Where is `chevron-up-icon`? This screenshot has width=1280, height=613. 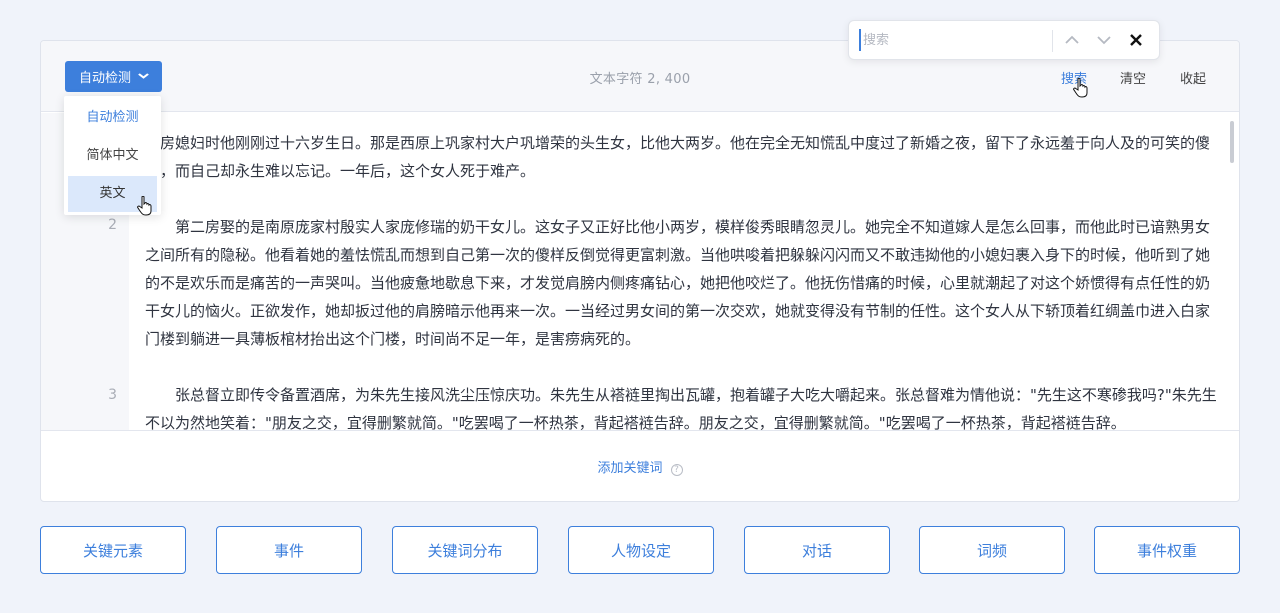
chevron-up-icon is located at coordinates (1072, 40).